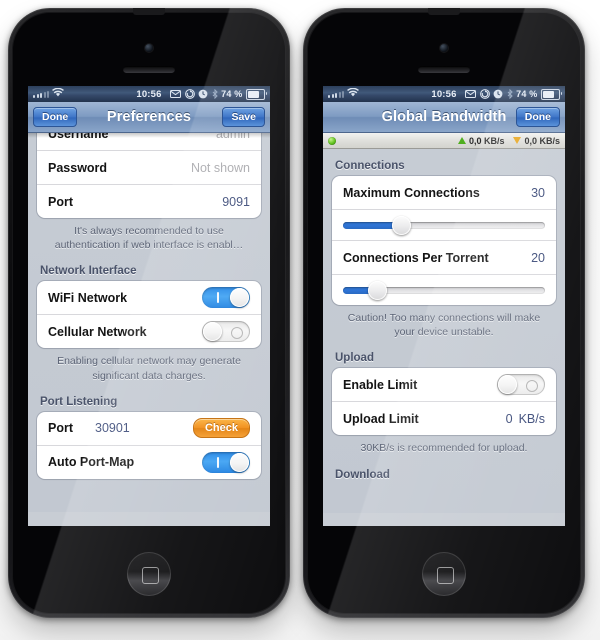 The width and height of the screenshot is (600, 640). What do you see at coordinates (416, 257) in the screenshot?
I see `row-label: Connections Per Torrent` at bounding box center [416, 257].